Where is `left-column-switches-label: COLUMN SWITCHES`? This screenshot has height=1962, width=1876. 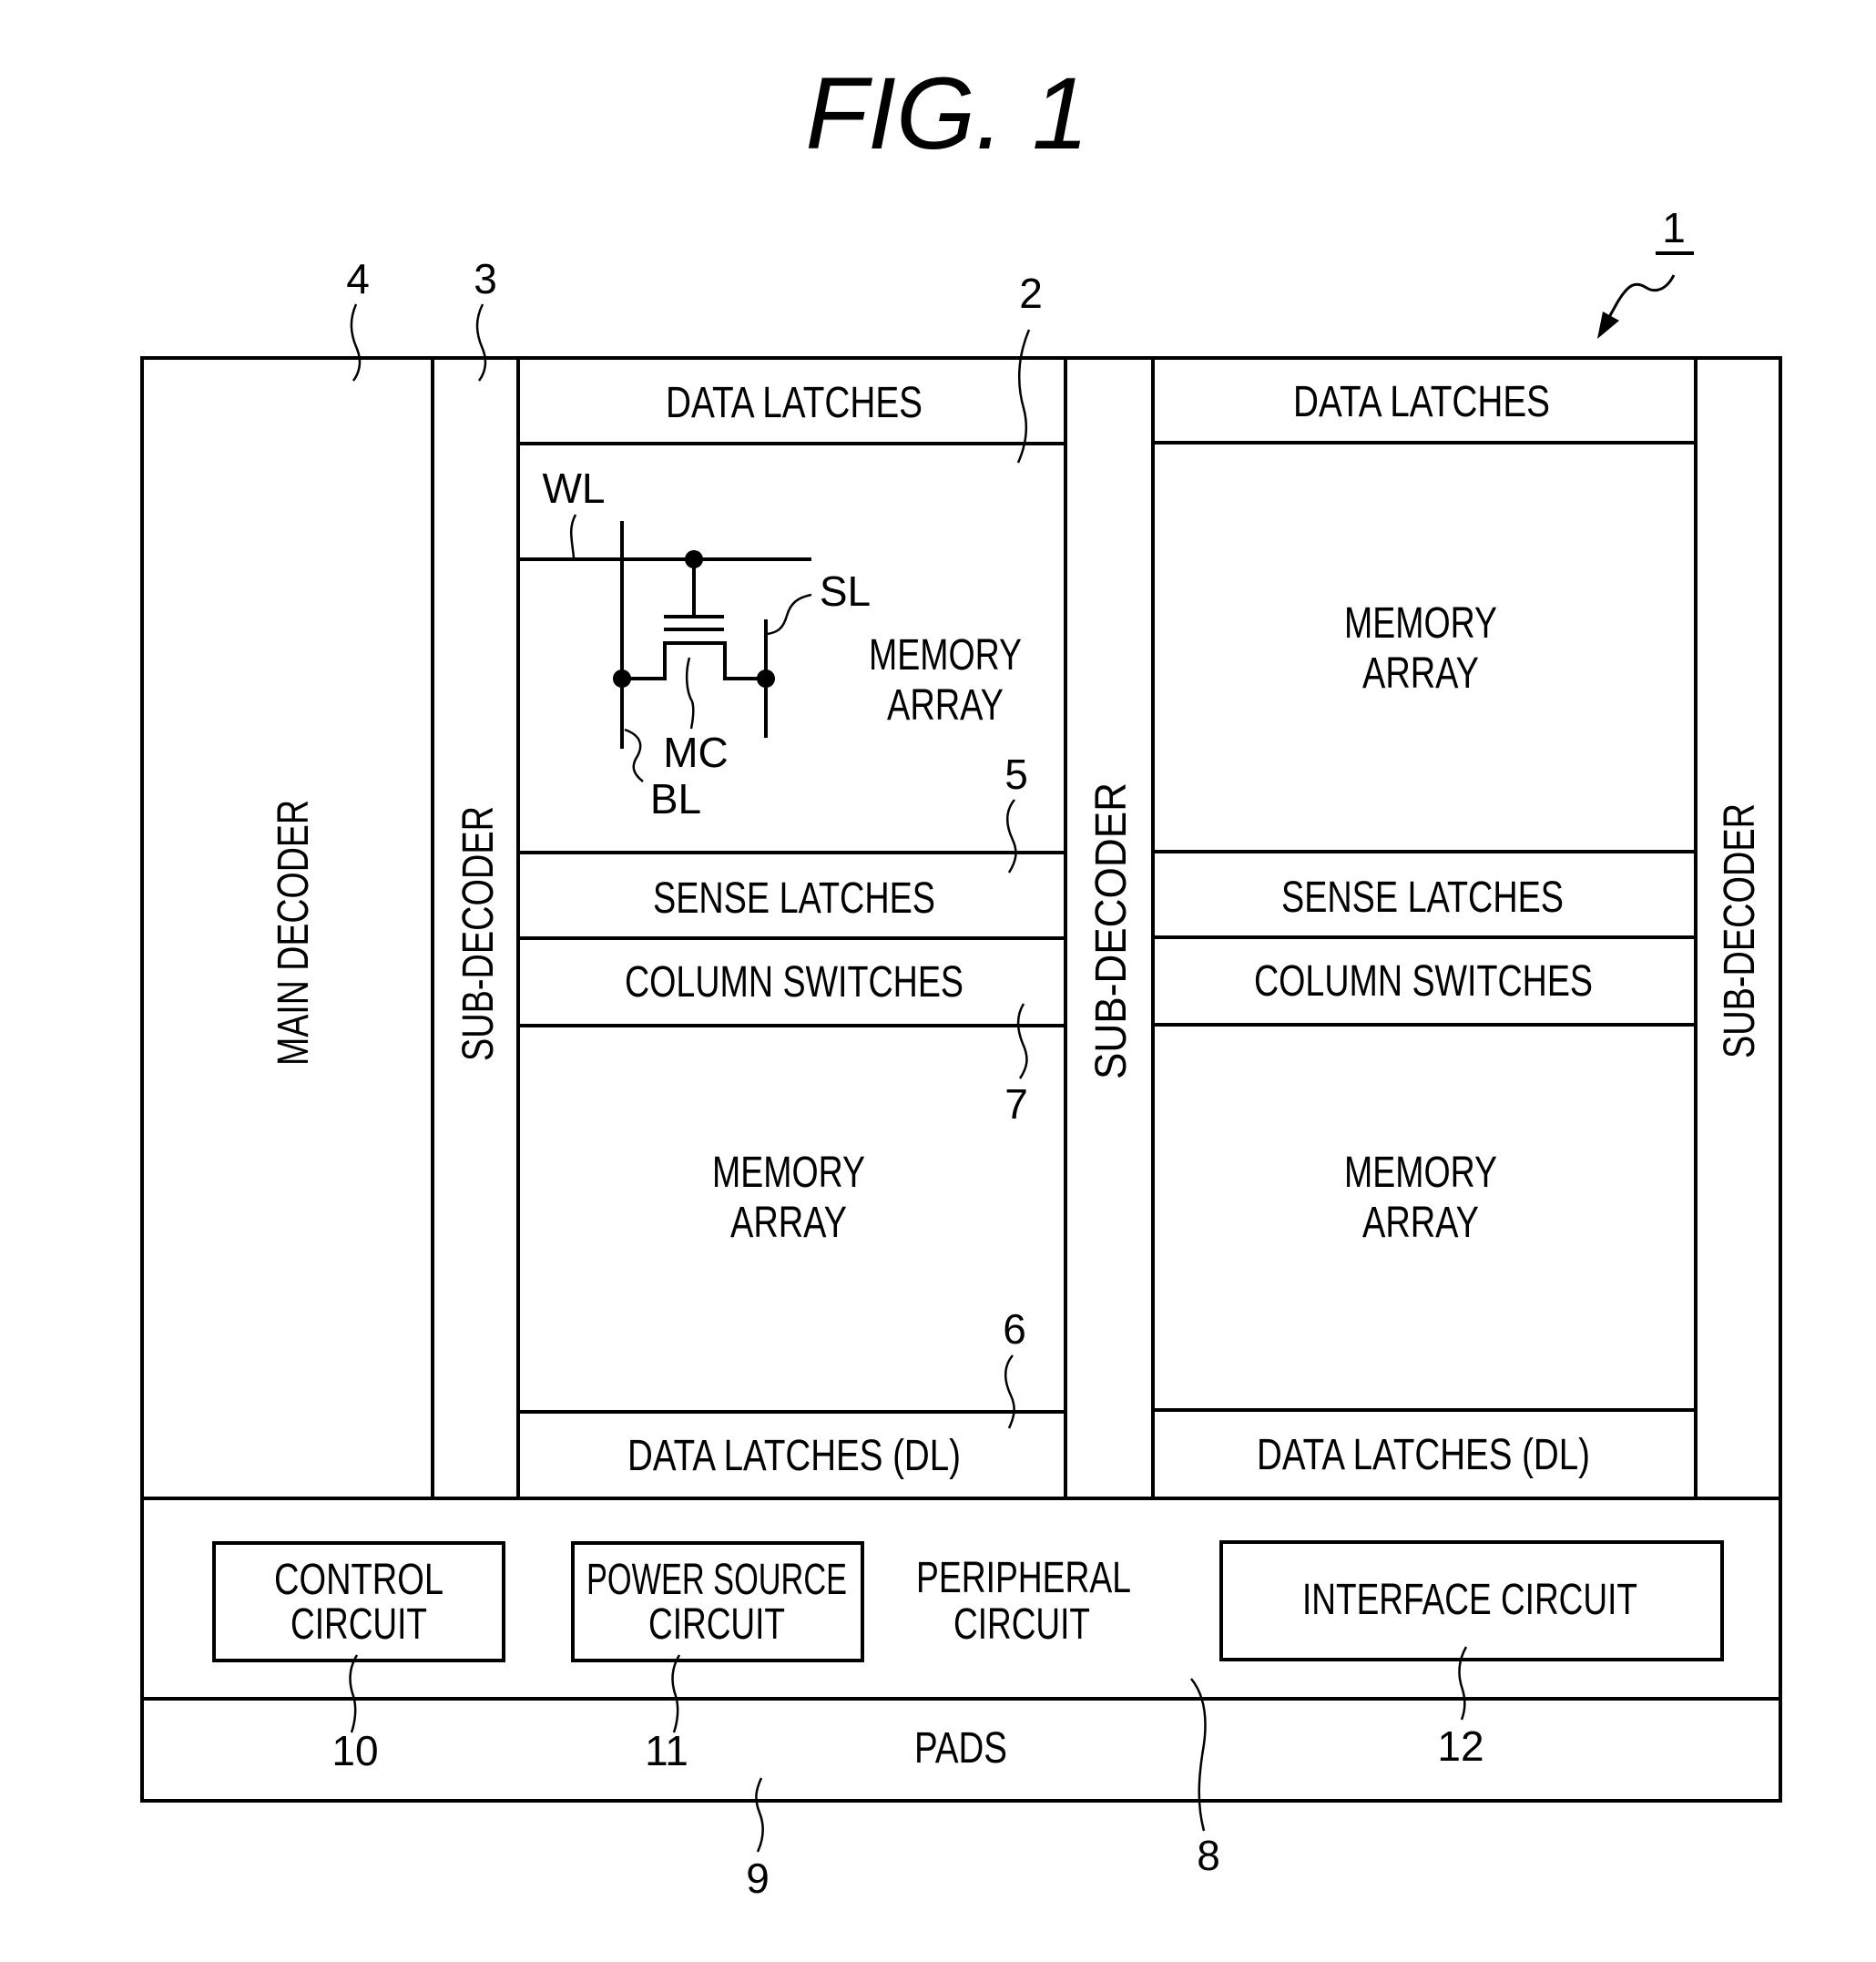 left-column-switches-label: COLUMN SWITCHES is located at coordinates (794, 982).